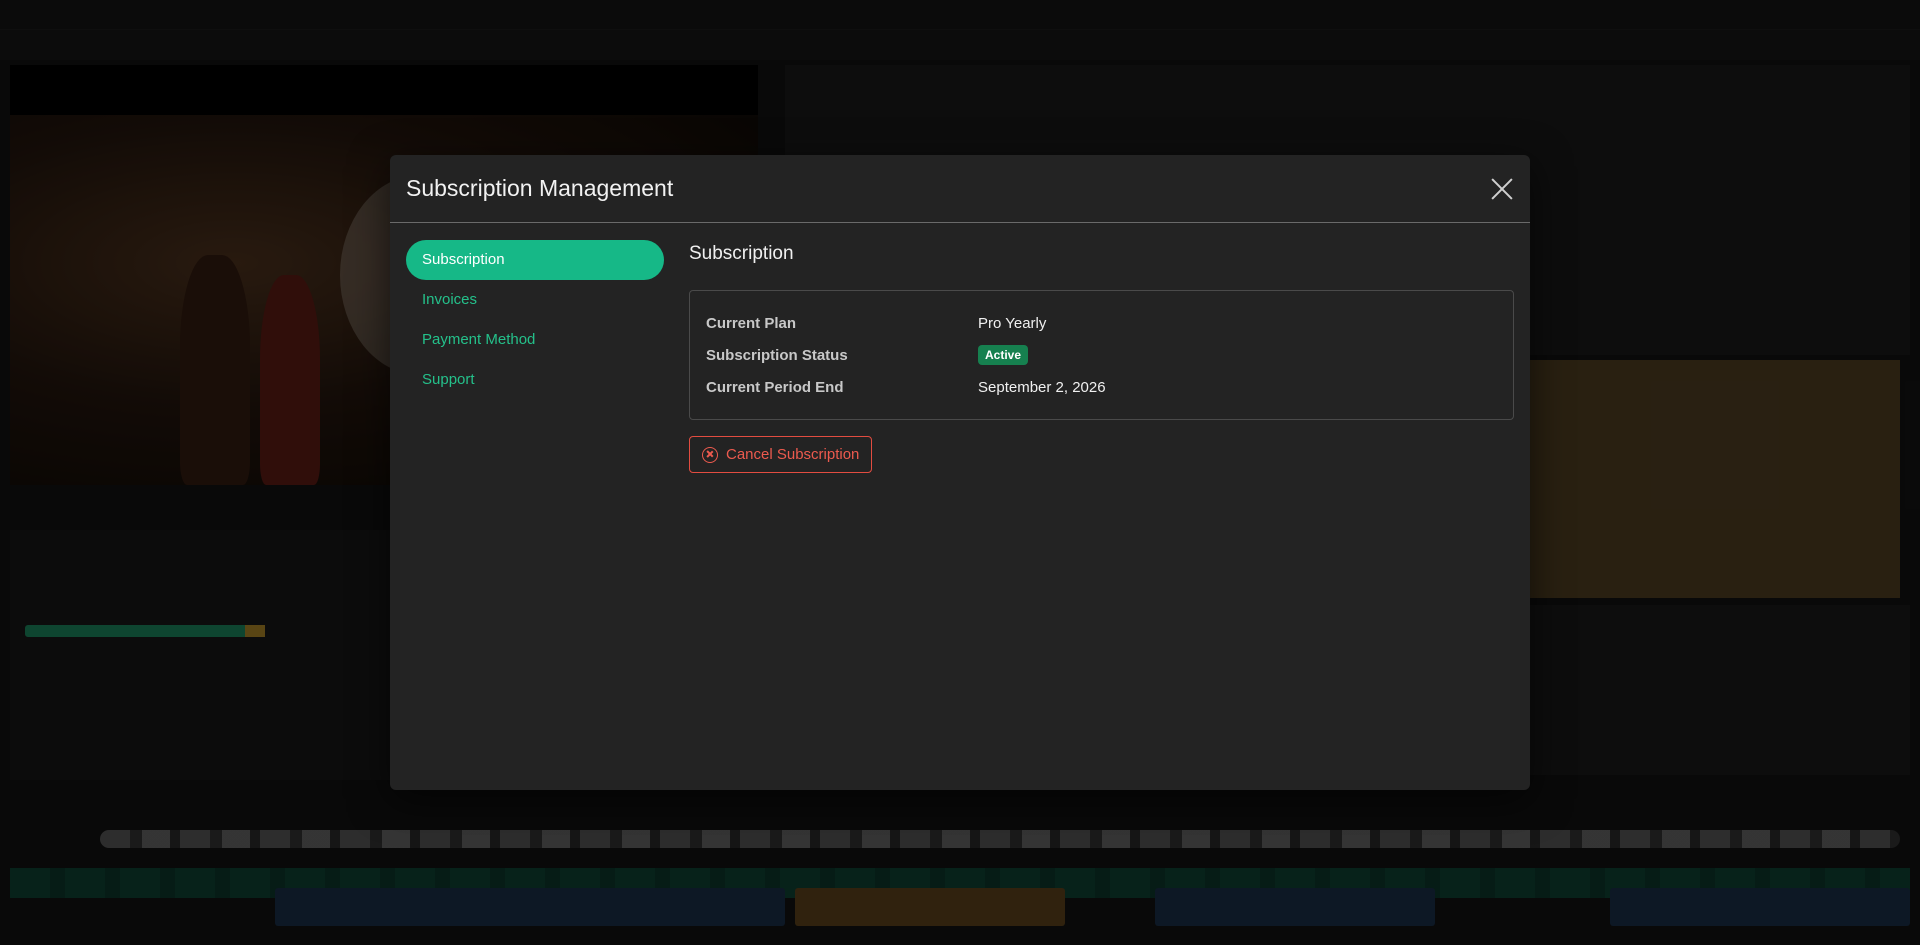 The image size is (1920, 945). I want to click on cancel-subscription-button: Cancel Subscription, so click(781, 454).